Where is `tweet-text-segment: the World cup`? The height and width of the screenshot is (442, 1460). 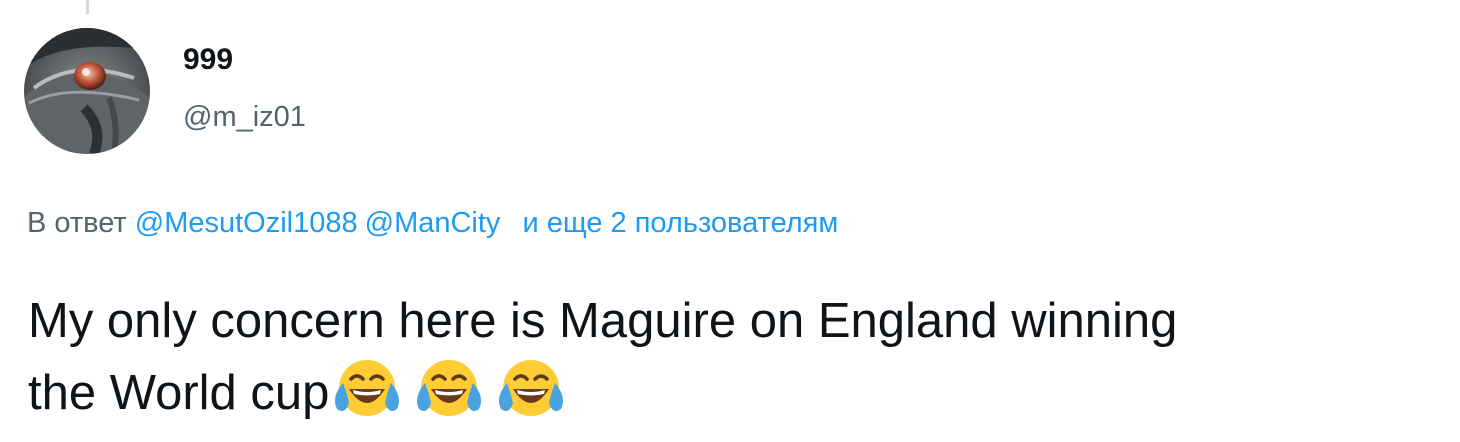
tweet-text-segment: the World cup is located at coordinates (179, 393).